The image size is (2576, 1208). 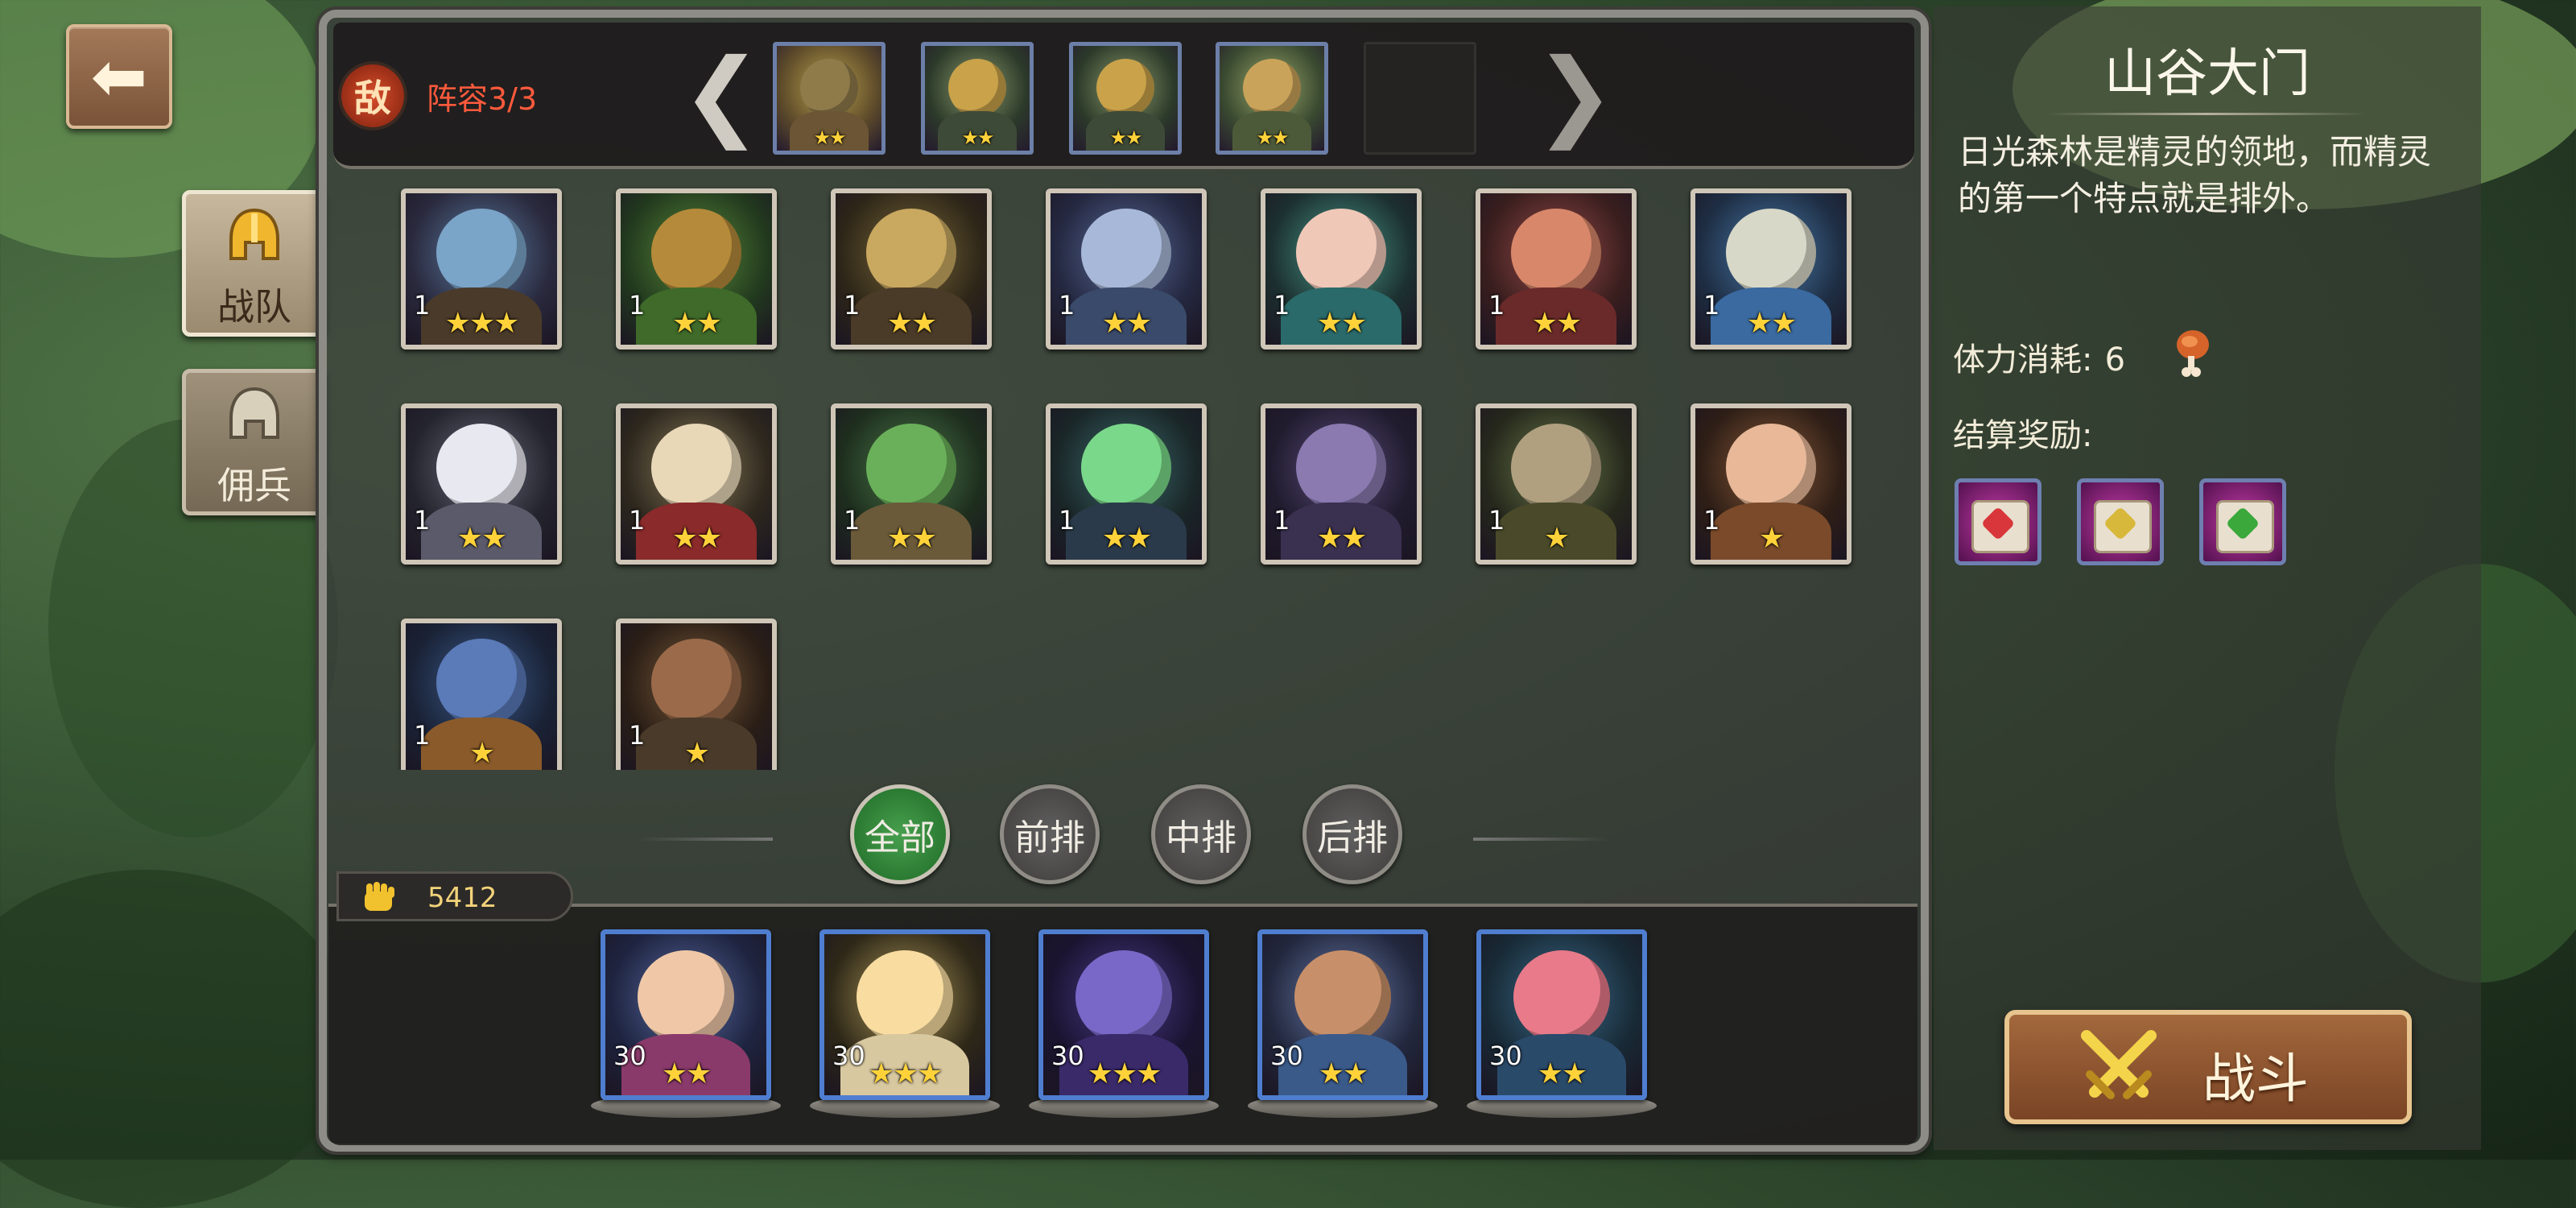 I want to click on filter-ornament-right, so click(x=1541, y=839).